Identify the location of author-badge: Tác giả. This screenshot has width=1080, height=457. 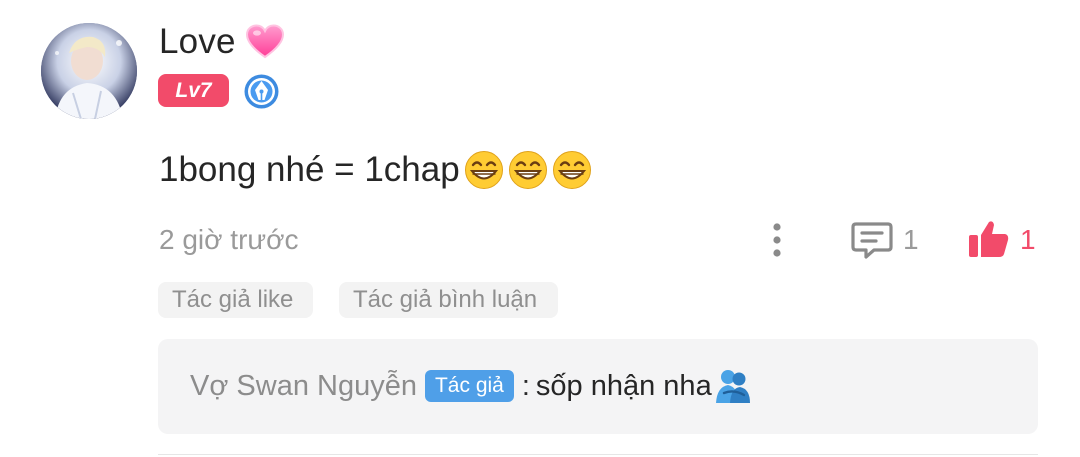
(469, 386).